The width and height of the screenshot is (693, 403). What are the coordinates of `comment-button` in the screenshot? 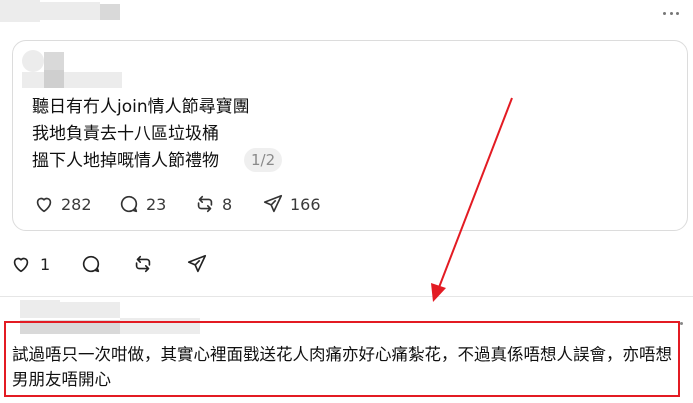 It's located at (91, 264).